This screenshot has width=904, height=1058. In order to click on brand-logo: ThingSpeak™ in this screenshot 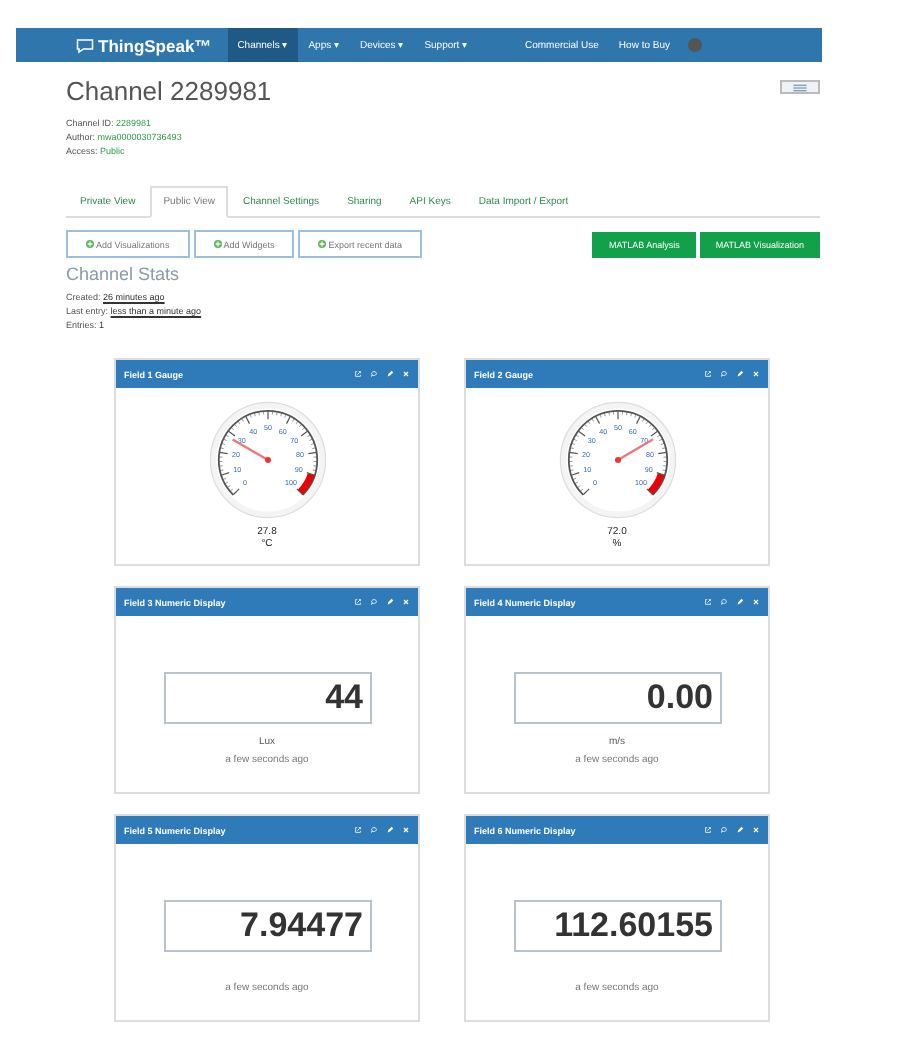, I will do `click(122, 45)`.